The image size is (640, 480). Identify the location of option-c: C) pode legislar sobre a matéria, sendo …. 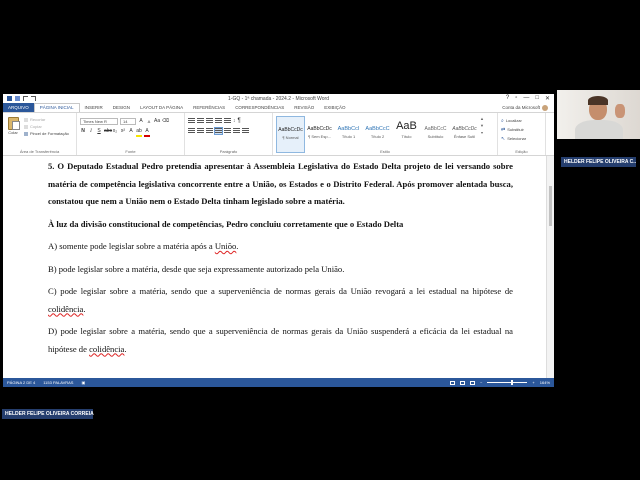
(280, 300).